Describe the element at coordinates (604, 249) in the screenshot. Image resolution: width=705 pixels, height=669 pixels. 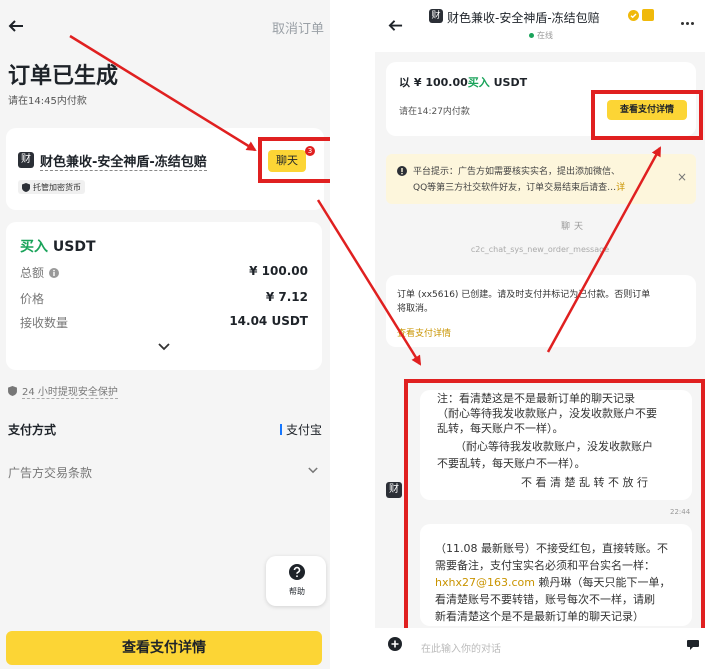
I see `arrow-to-view-payment` at that location.